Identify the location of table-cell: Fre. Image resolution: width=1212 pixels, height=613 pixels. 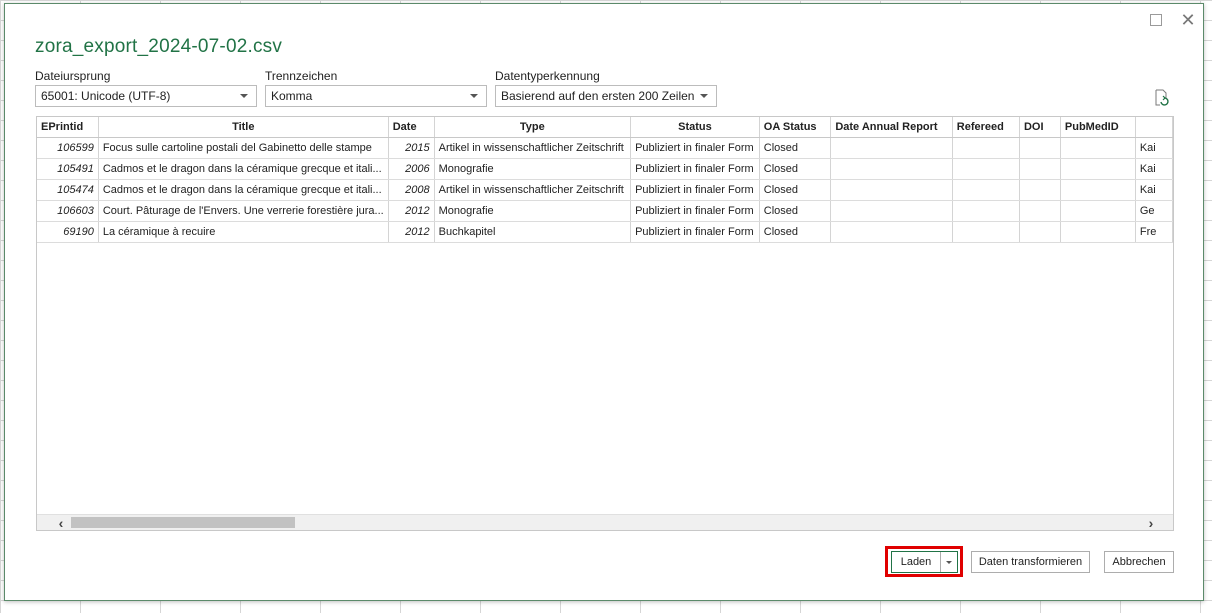
(1154, 232).